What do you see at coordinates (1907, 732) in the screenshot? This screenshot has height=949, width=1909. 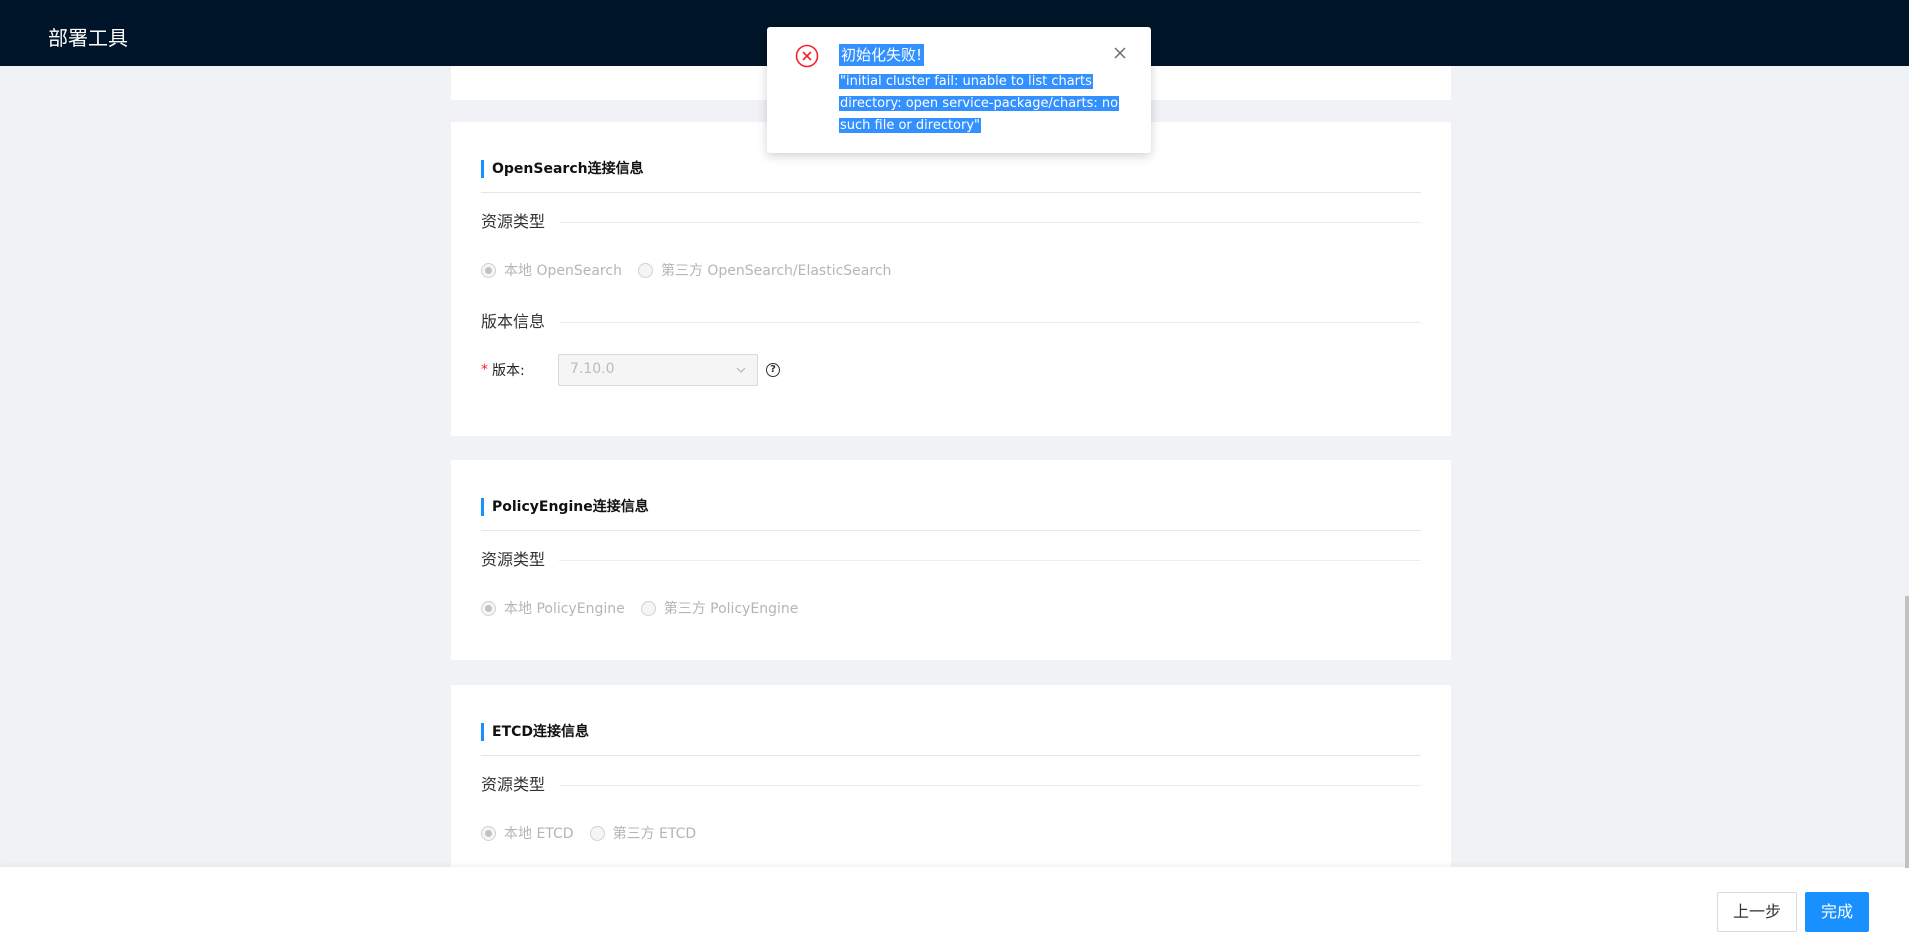 I see `vertical-scrollbar` at bounding box center [1907, 732].